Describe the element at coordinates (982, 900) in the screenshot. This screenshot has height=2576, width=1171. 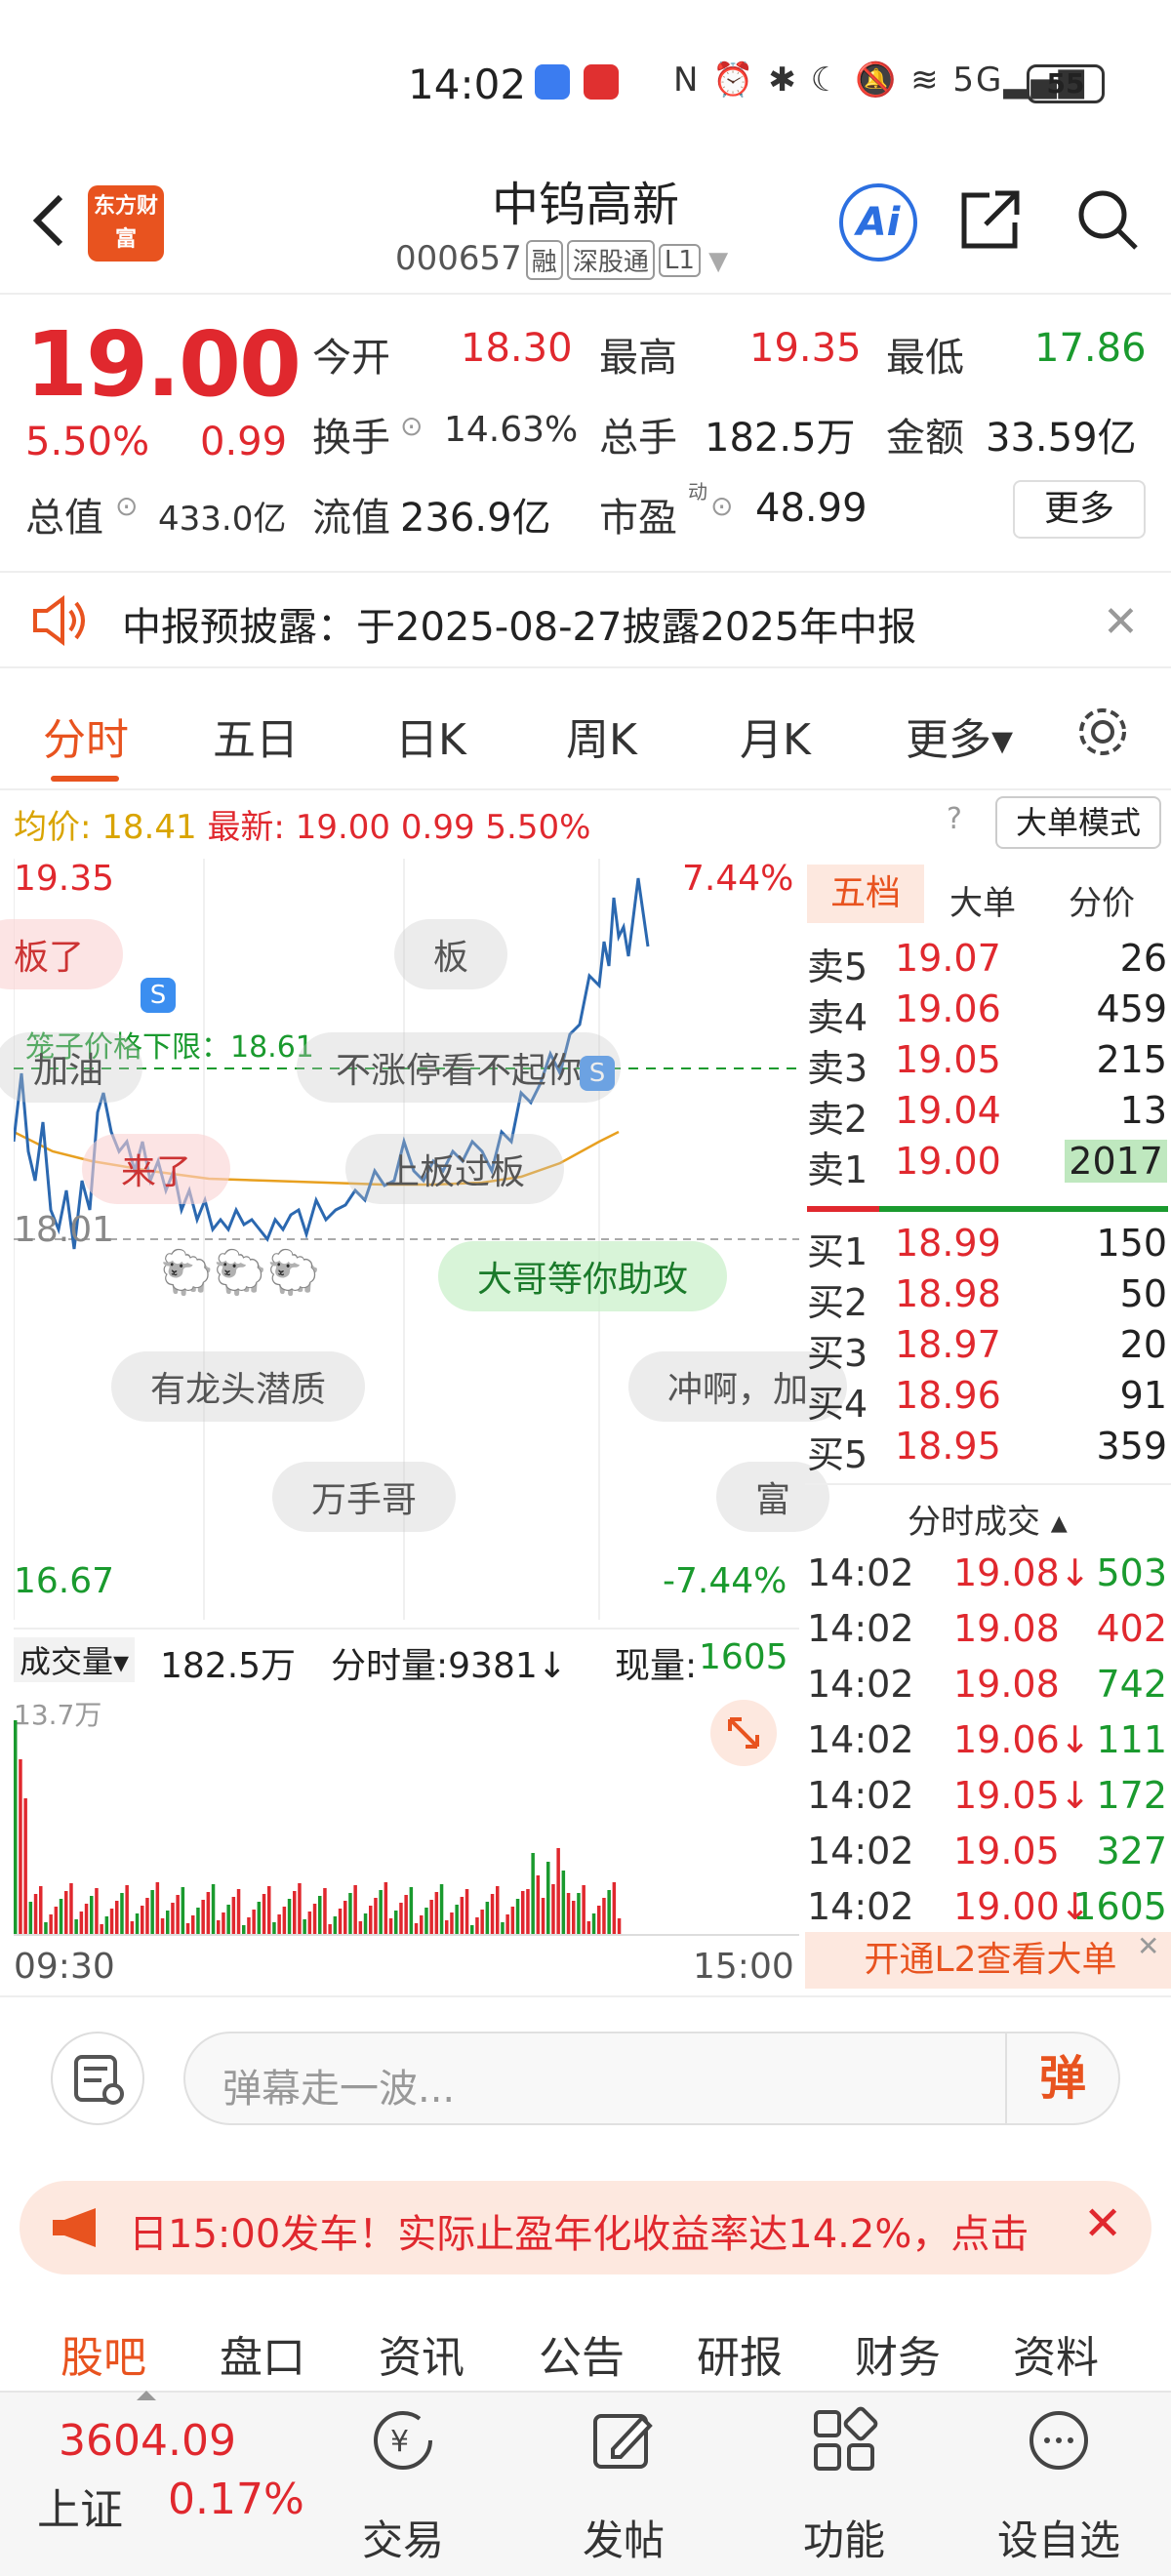
I see `tab-big-orders: 大单` at that location.